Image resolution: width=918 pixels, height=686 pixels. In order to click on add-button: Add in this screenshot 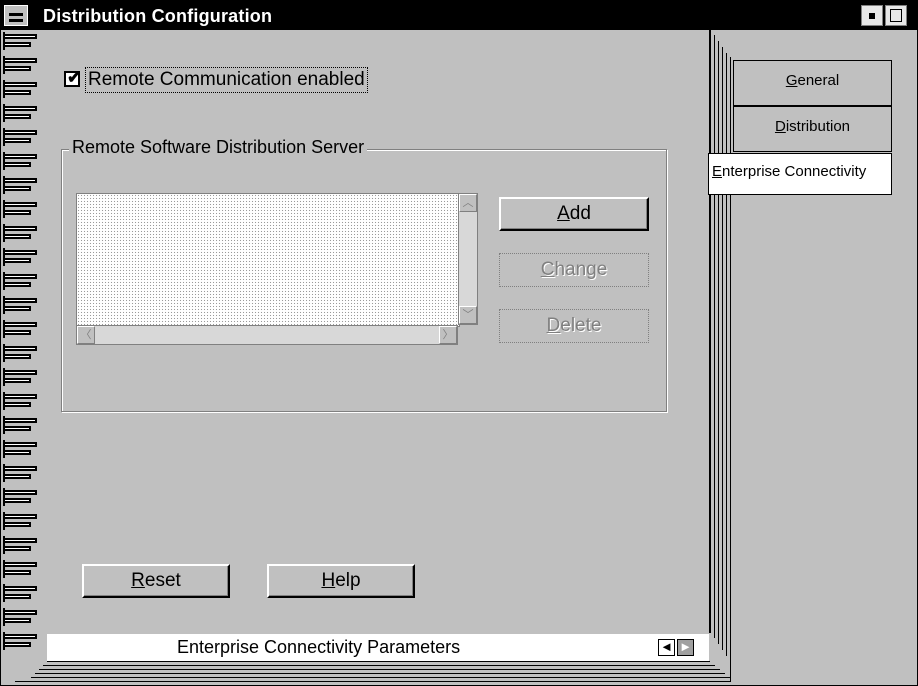, I will do `click(574, 214)`.